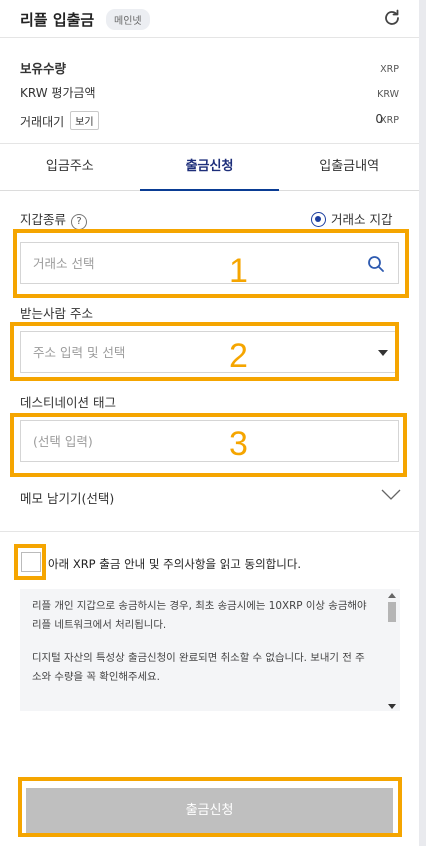 The width and height of the screenshot is (426, 846). I want to click on divider, so click(209, 531).